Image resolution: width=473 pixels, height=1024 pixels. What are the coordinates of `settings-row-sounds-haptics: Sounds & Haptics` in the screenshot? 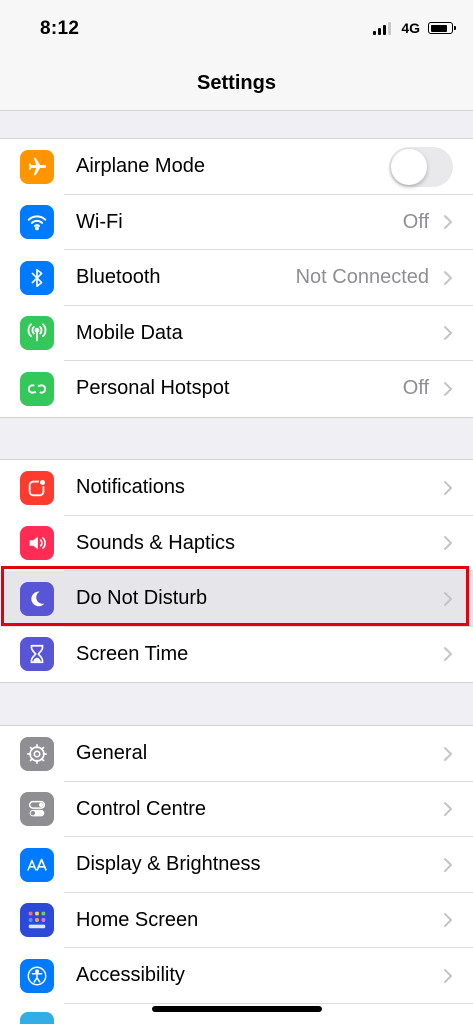 It's located at (236, 543).